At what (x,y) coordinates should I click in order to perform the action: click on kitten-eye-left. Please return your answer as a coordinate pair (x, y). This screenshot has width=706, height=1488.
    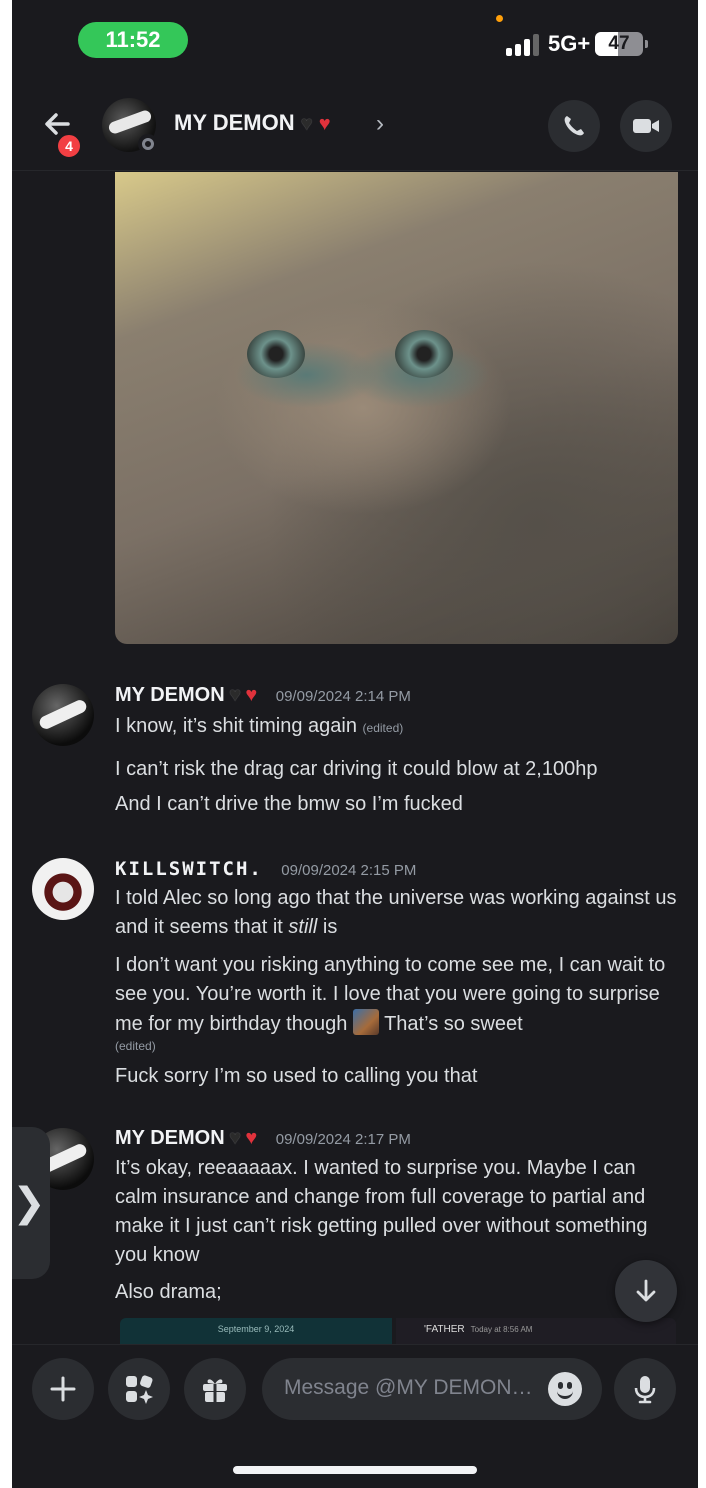
    Looking at the image, I should click on (276, 354).